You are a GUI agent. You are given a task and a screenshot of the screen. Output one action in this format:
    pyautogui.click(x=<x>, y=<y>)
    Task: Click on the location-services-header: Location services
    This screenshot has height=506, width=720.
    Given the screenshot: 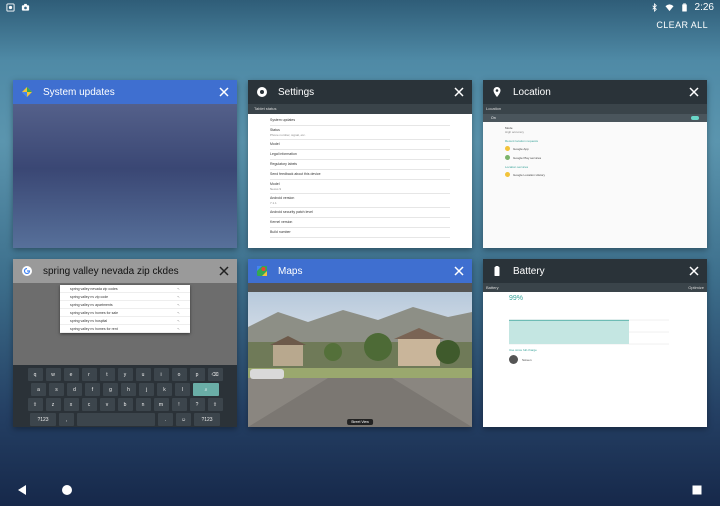 What is the action you would take?
    pyautogui.click(x=517, y=167)
    